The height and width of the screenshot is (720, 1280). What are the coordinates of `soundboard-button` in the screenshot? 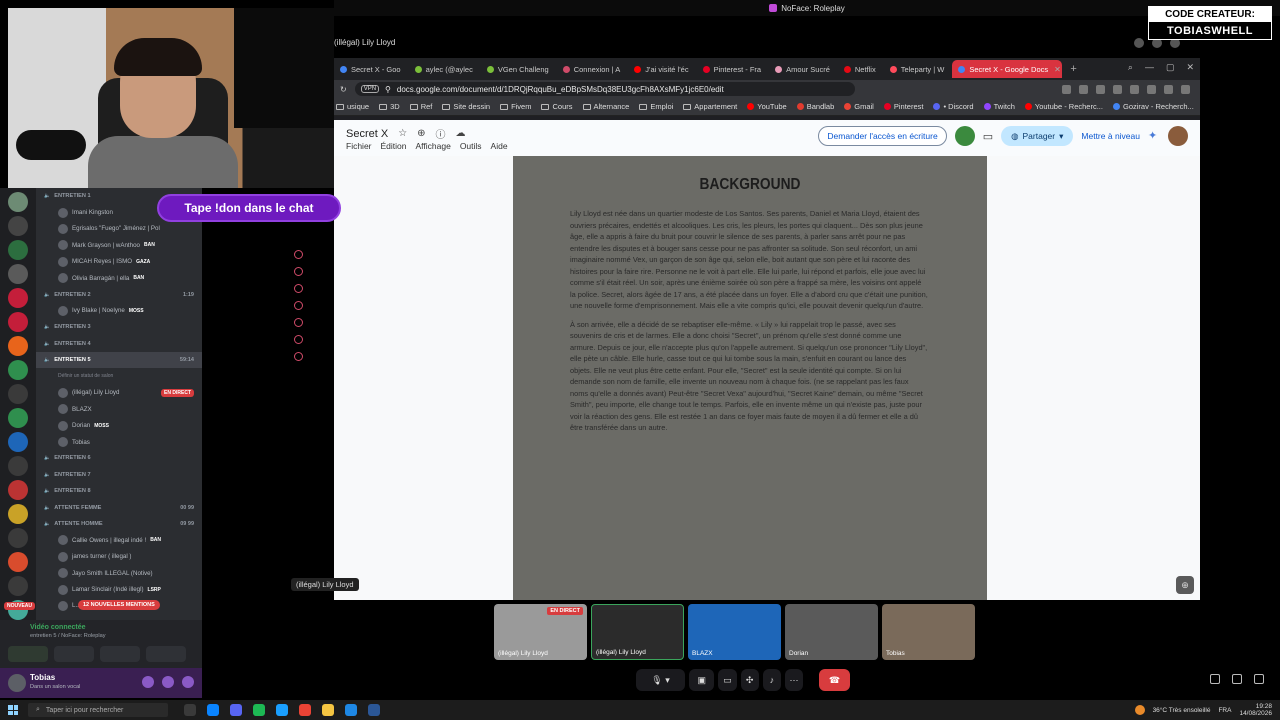 It's located at (166, 654).